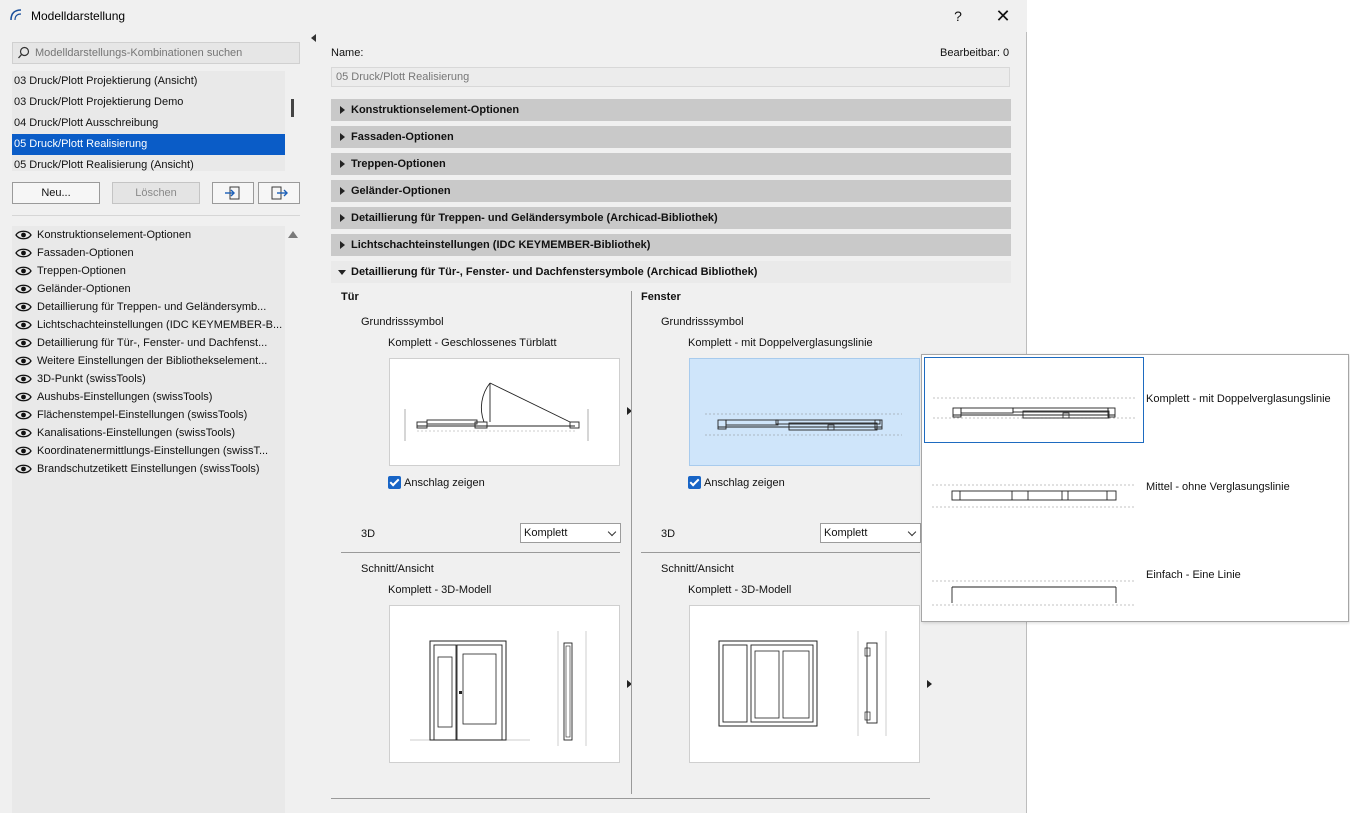  What do you see at coordinates (148, 163) in the screenshot?
I see `combination-item: 05 Druck/Plott Realisierung (Ansicht)` at bounding box center [148, 163].